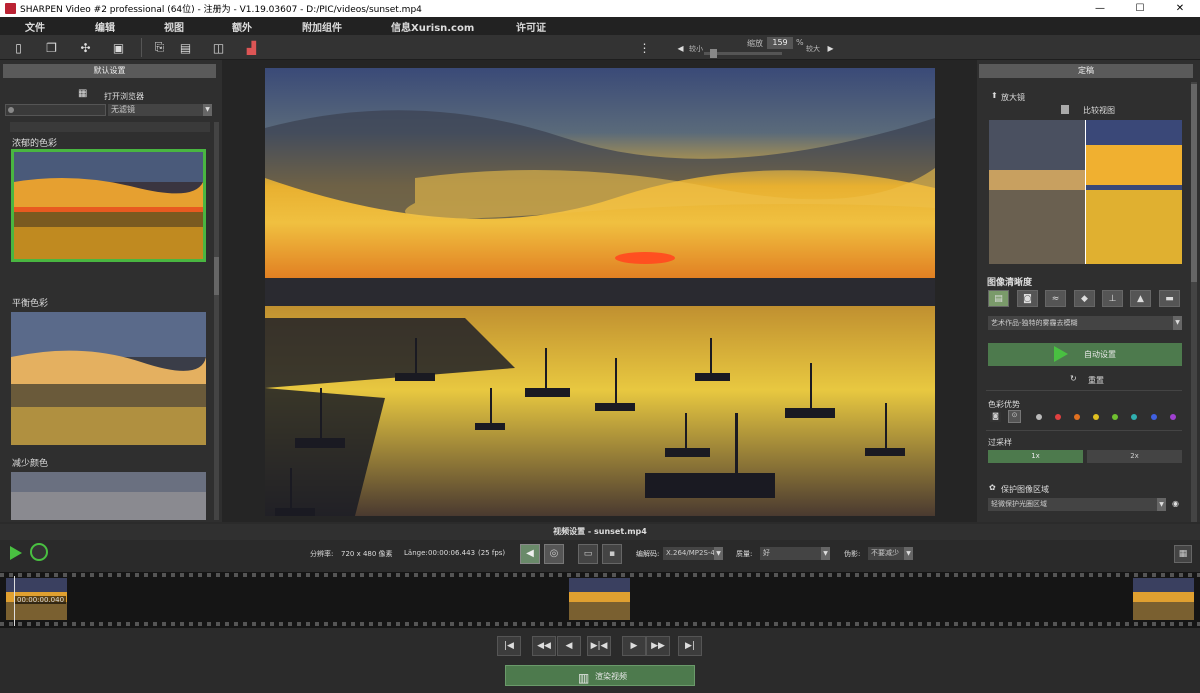 This screenshot has height=693, width=1200. I want to click on preset-thumb-rich, so click(108, 205).